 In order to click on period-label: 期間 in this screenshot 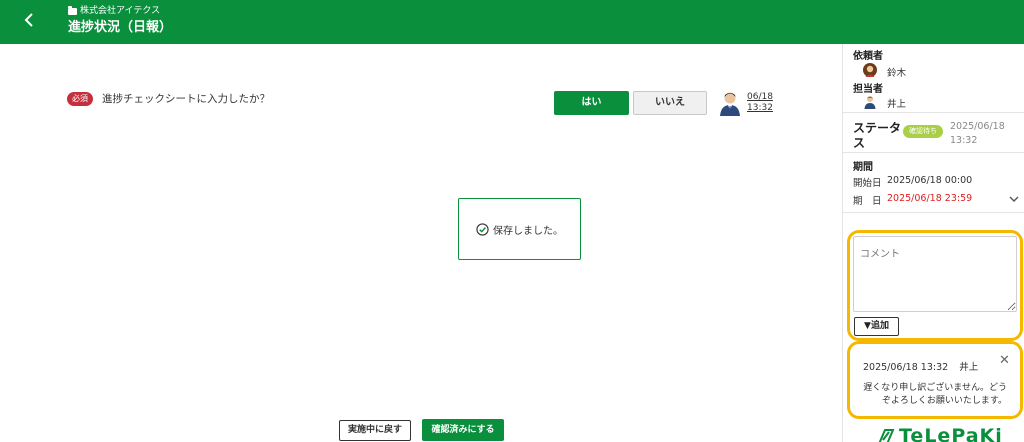, I will do `click(863, 167)`.